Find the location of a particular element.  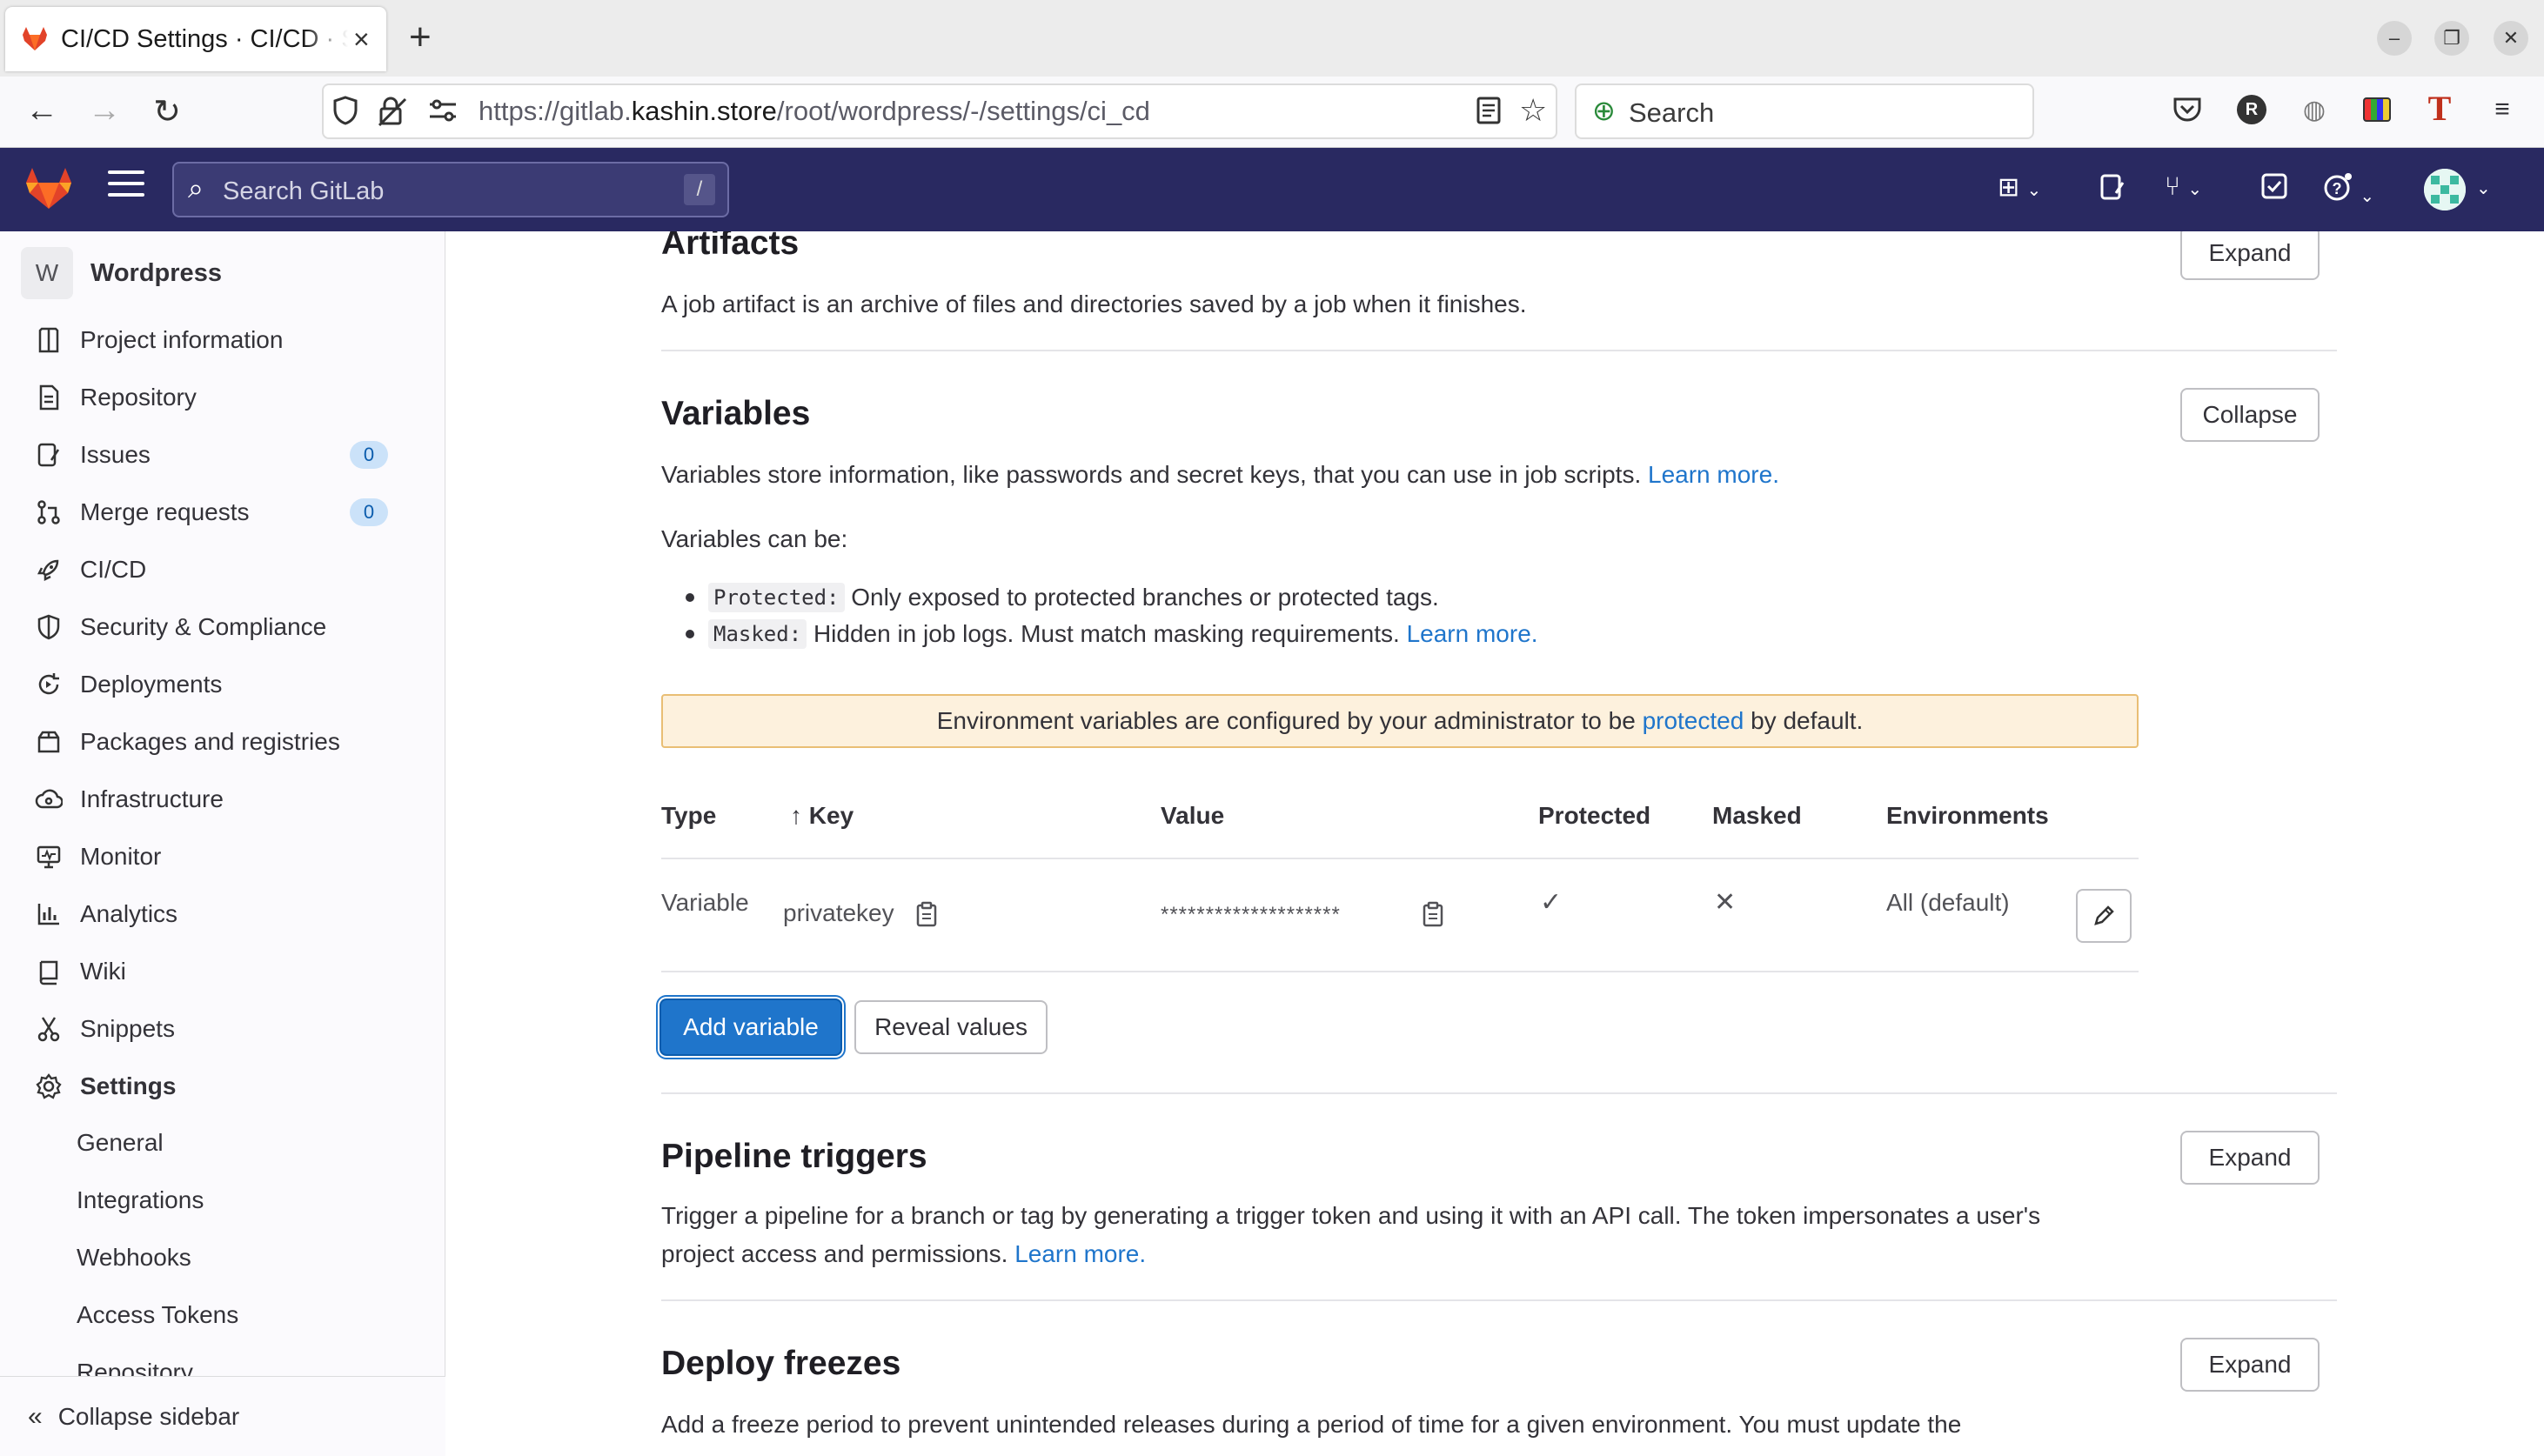

bookmark-star-icon: ☆ is located at coordinates (1533, 110).